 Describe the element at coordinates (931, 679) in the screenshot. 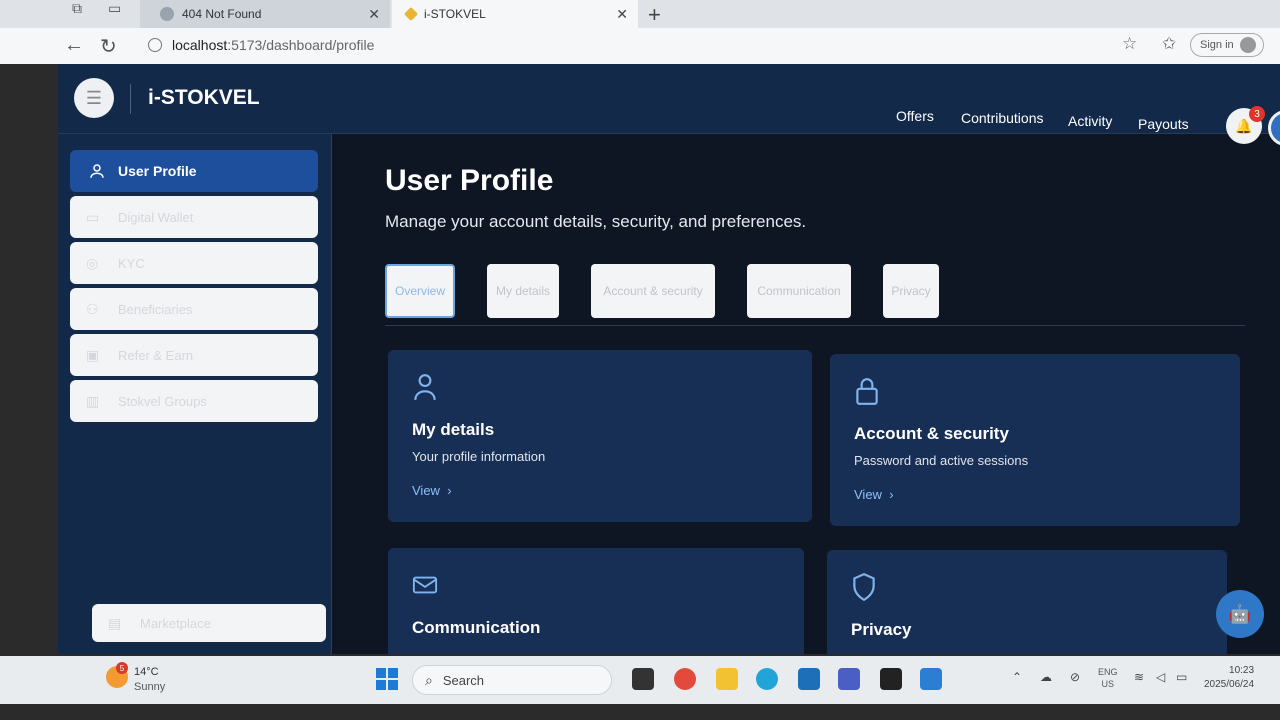

I see `vscode-icon` at that location.